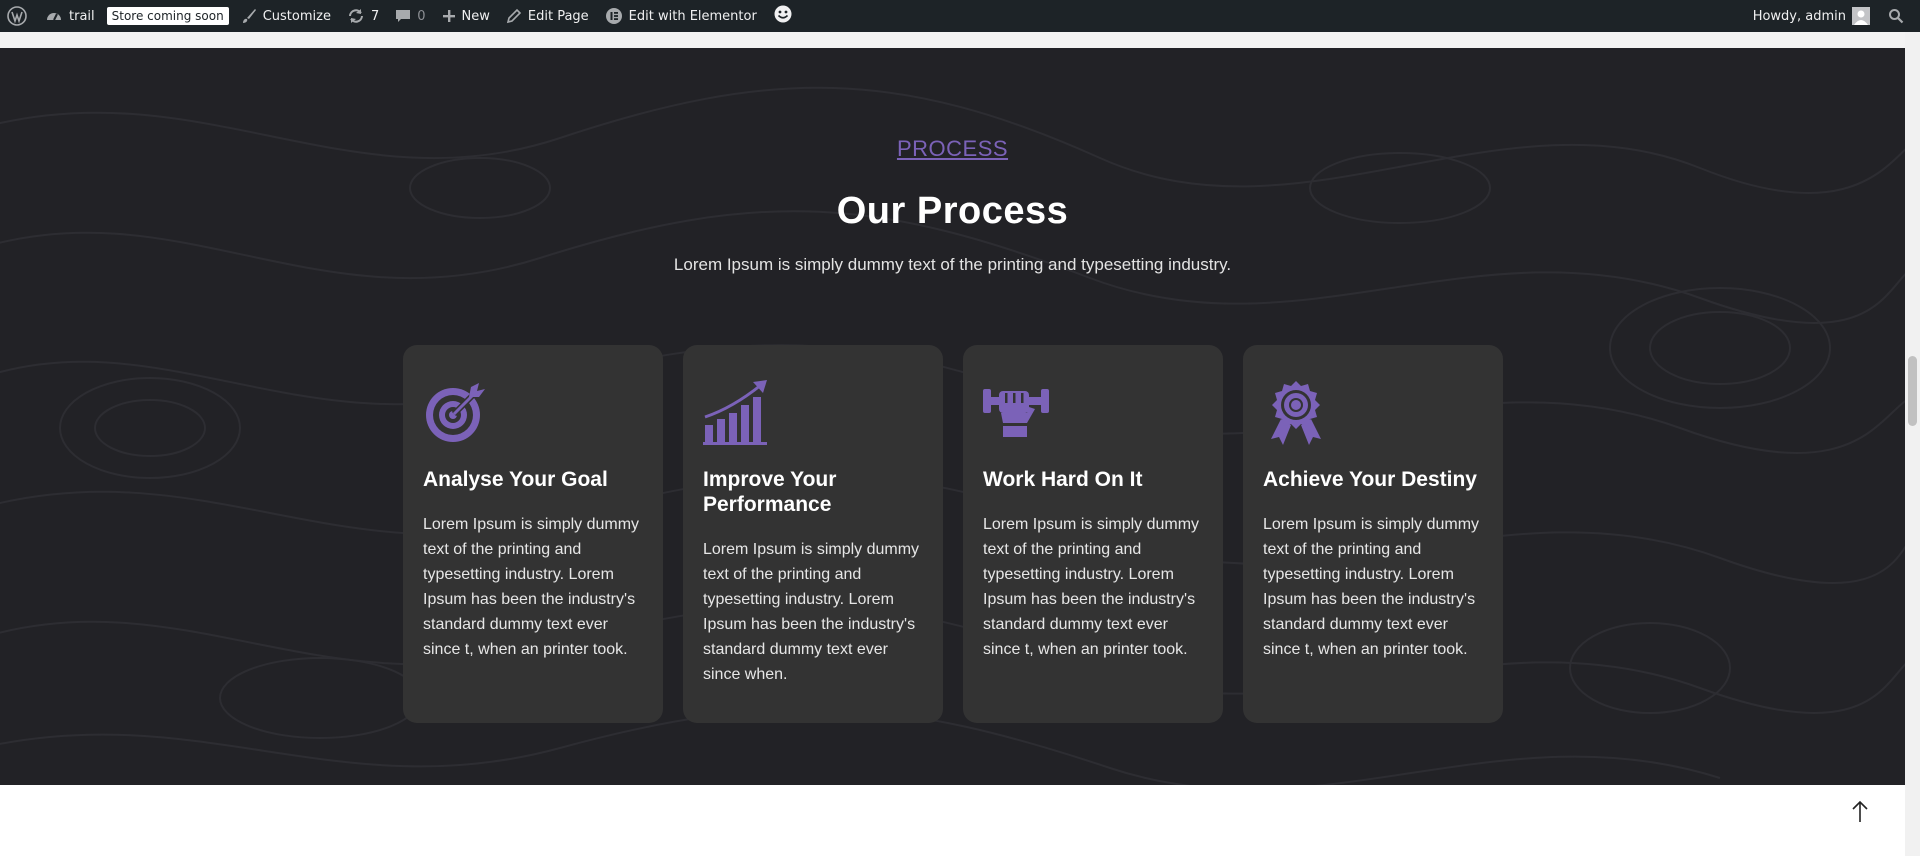 Image resolution: width=1920 pixels, height=856 pixels. I want to click on arrow-up-icon, so click(1860, 811).